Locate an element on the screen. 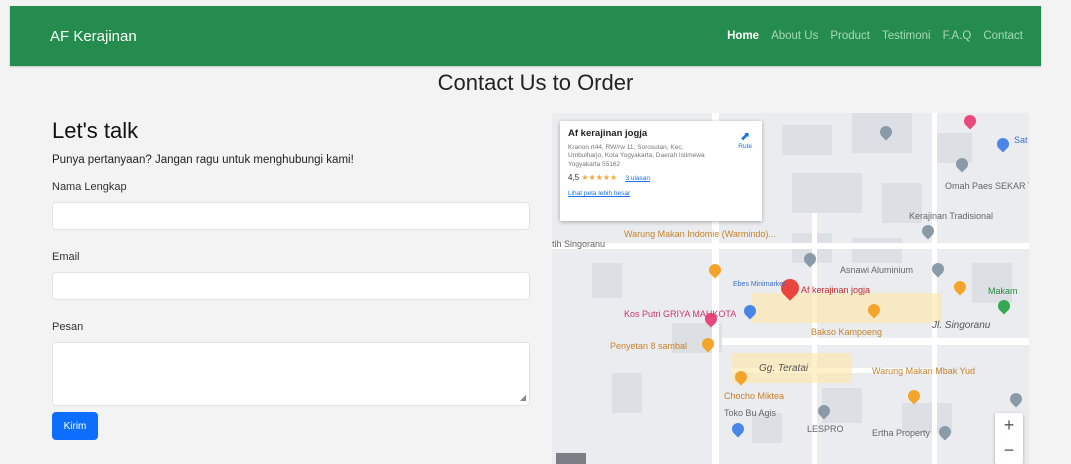 Image resolution: width=1071 pixels, height=464 pixels. map-type-thumbnail is located at coordinates (571, 458).